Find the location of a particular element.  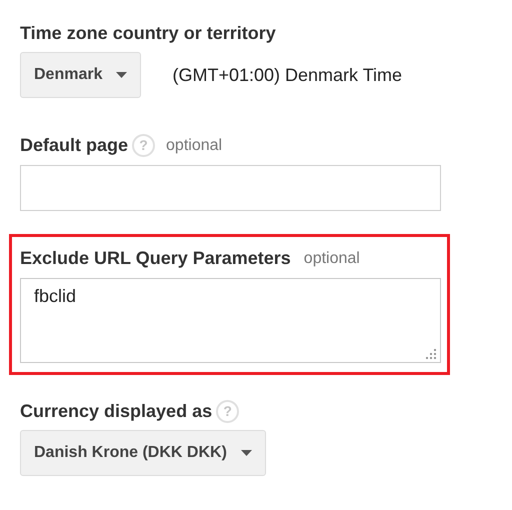

time-zone-text: (GMT+01:00) Denmark Time is located at coordinates (287, 75).